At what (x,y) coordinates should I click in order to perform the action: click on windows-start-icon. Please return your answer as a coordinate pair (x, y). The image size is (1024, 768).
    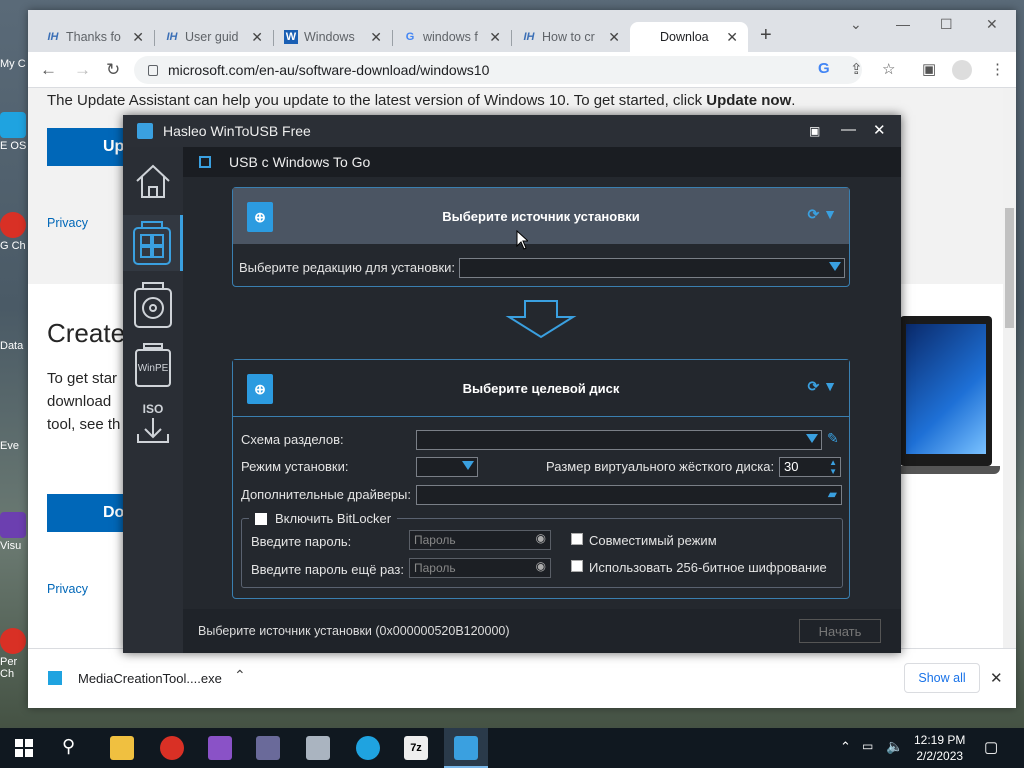
    Looking at the image, I should click on (24, 748).